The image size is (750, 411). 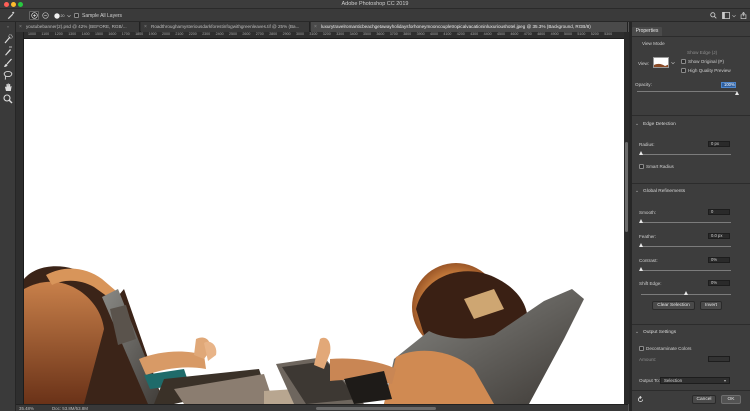 I want to click on smart-radius-label: Smart Radius, so click(x=660, y=166).